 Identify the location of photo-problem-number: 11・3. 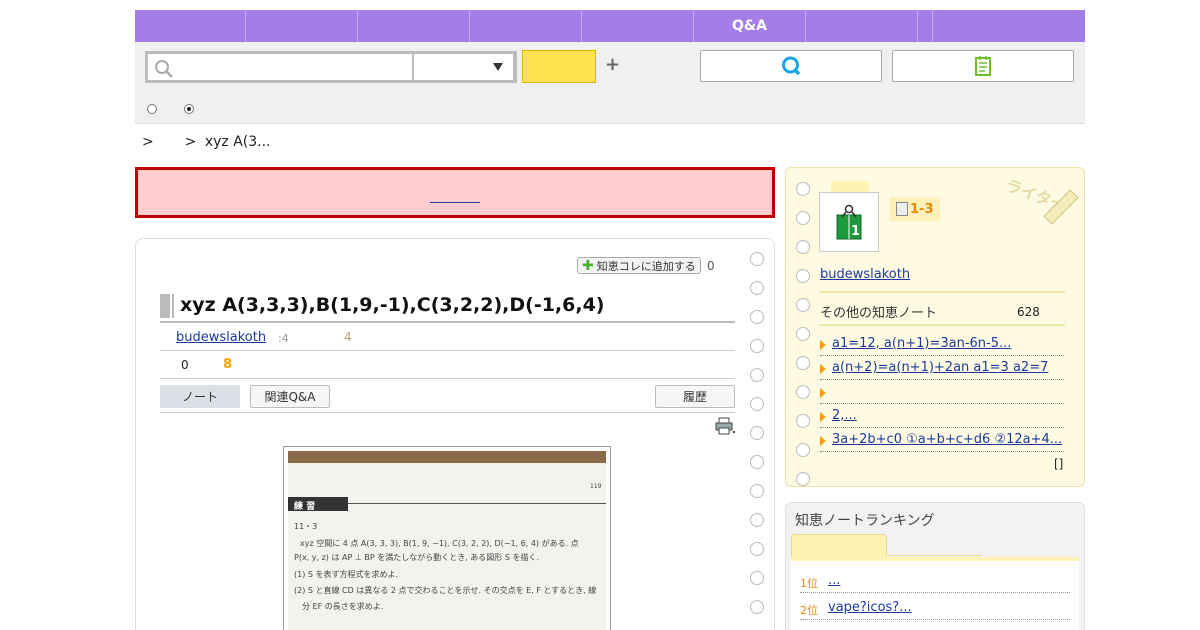
(306, 526).